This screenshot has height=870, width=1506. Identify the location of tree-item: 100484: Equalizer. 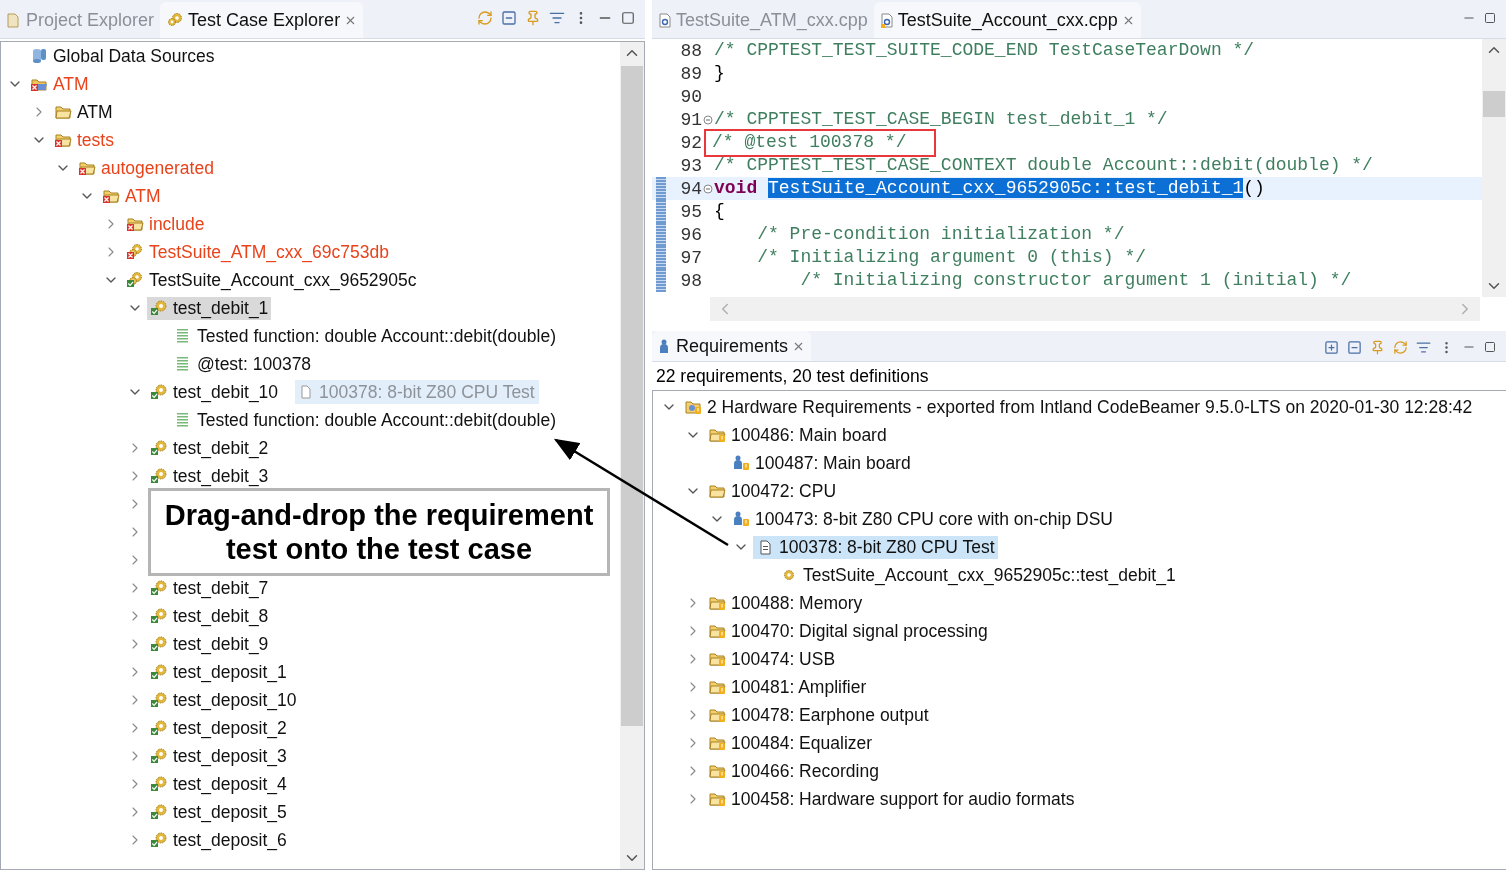
(790, 743).